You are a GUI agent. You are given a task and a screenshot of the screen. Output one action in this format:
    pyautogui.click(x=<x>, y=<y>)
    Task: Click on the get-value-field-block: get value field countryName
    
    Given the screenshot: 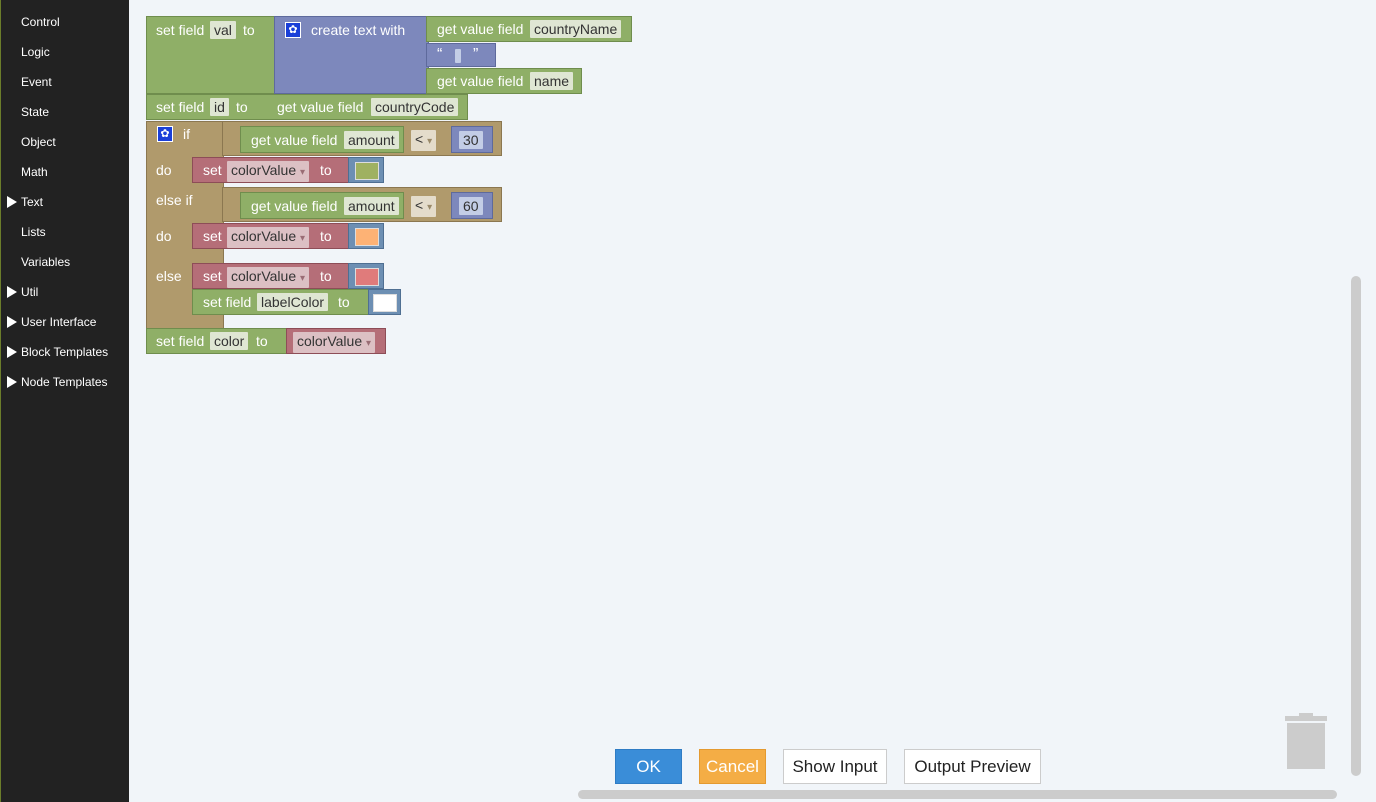 What is the action you would take?
    pyautogui.click(x=529, y=29)
    